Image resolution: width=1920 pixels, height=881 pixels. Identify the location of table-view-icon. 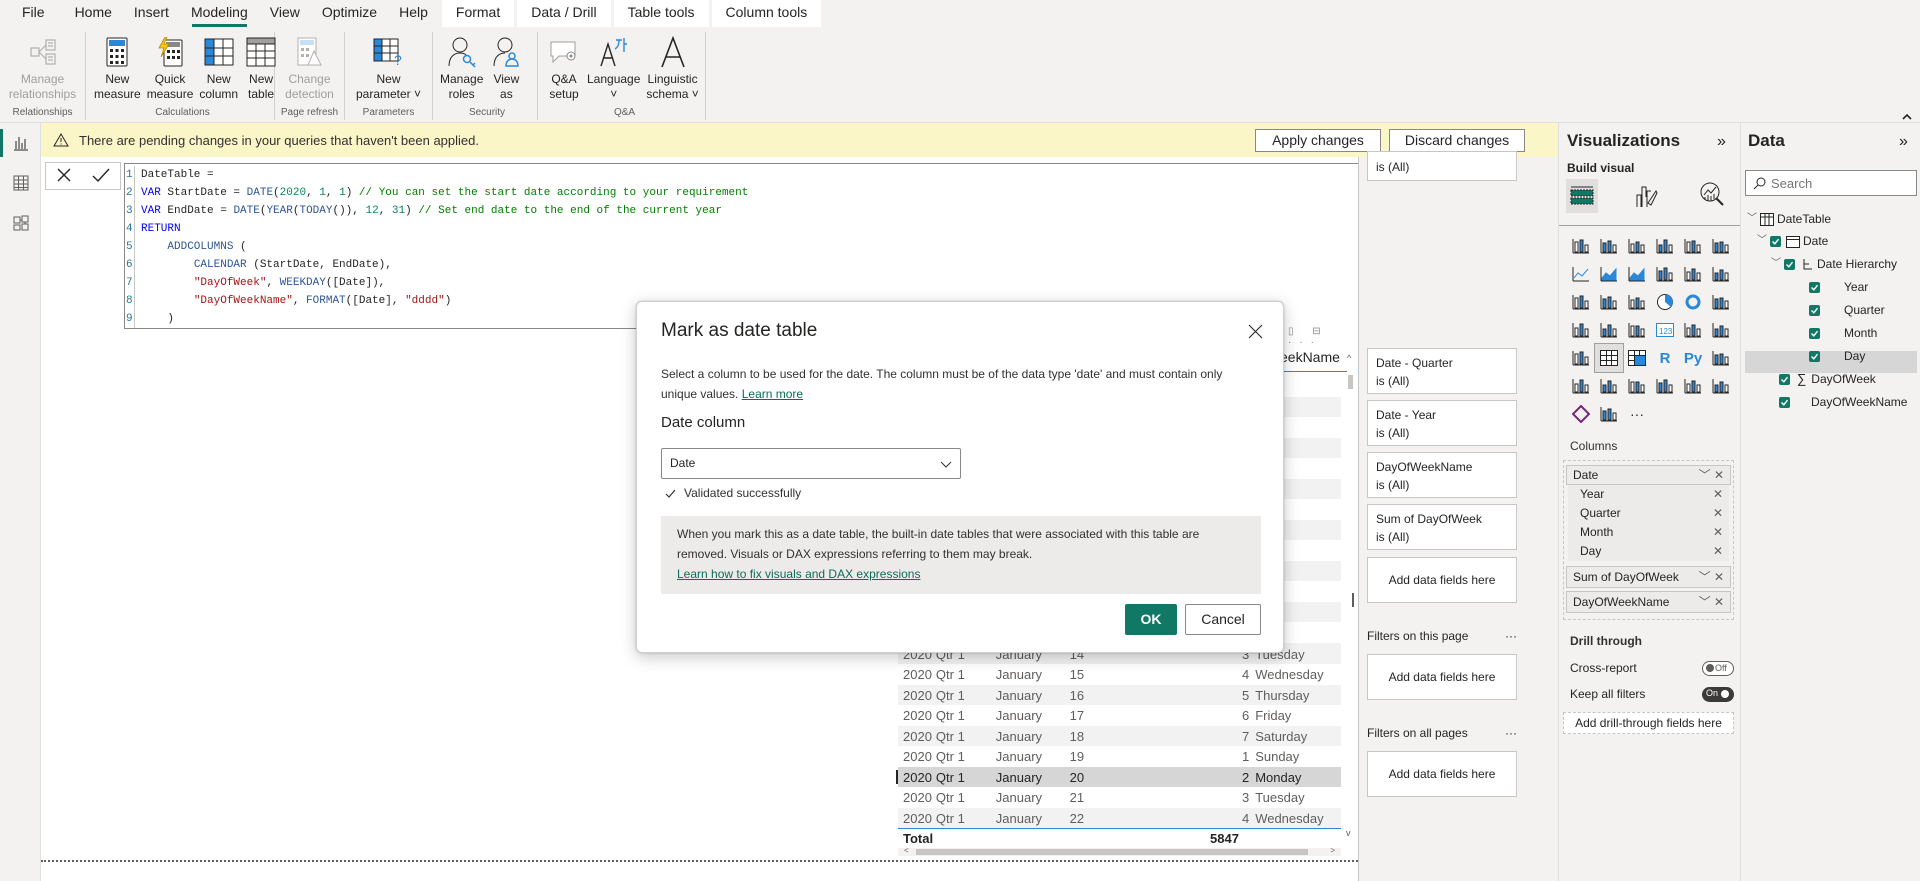
(20, 183).